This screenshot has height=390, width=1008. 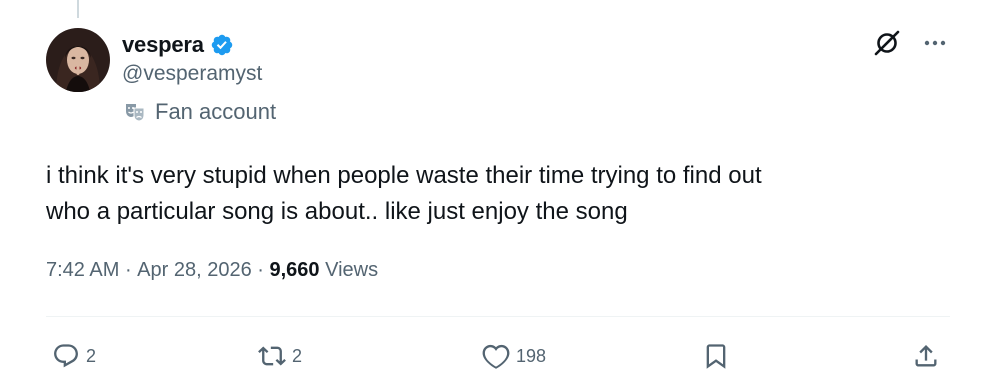 I want to click on drama-masks-icon, so click(x=135, y=112).